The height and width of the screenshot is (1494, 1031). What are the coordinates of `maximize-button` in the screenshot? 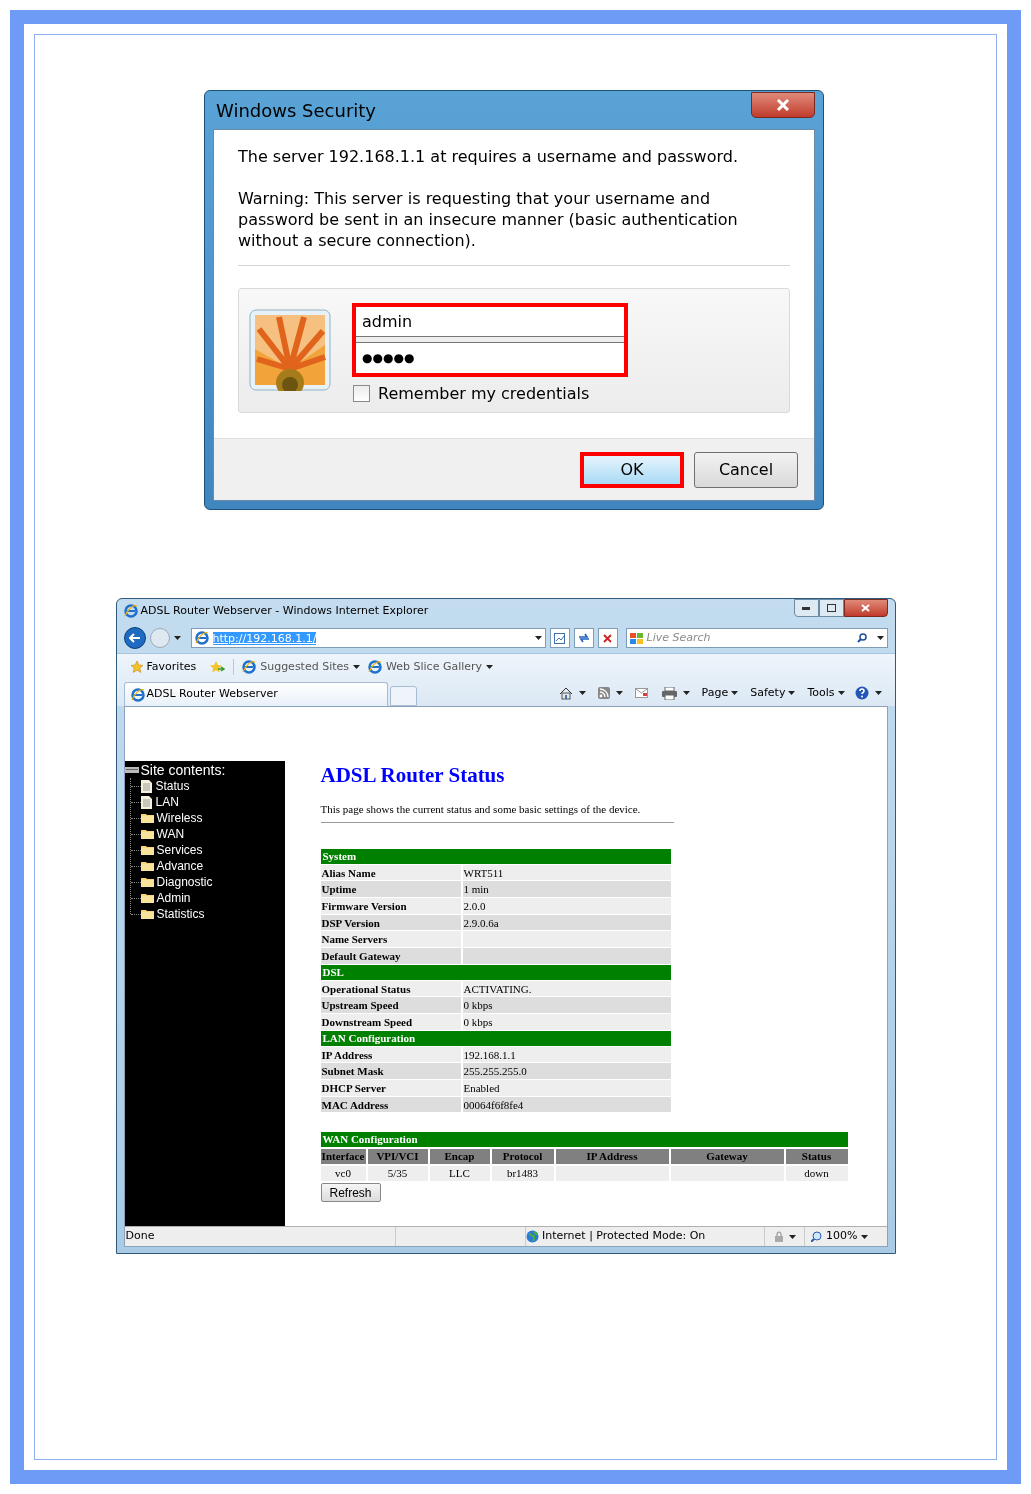 It's located at (831, 608).